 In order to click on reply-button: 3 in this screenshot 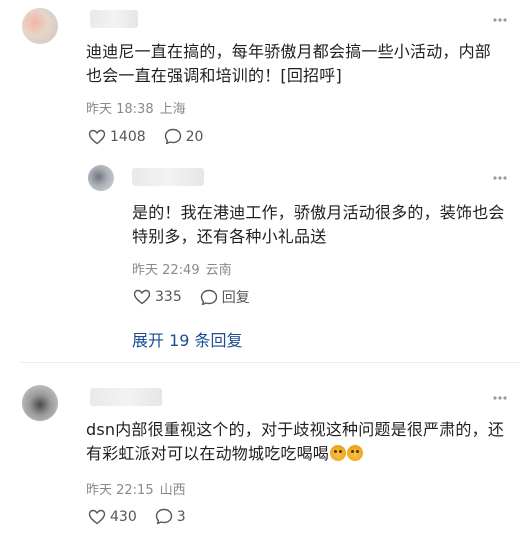, I will do `click(170, 516)`.